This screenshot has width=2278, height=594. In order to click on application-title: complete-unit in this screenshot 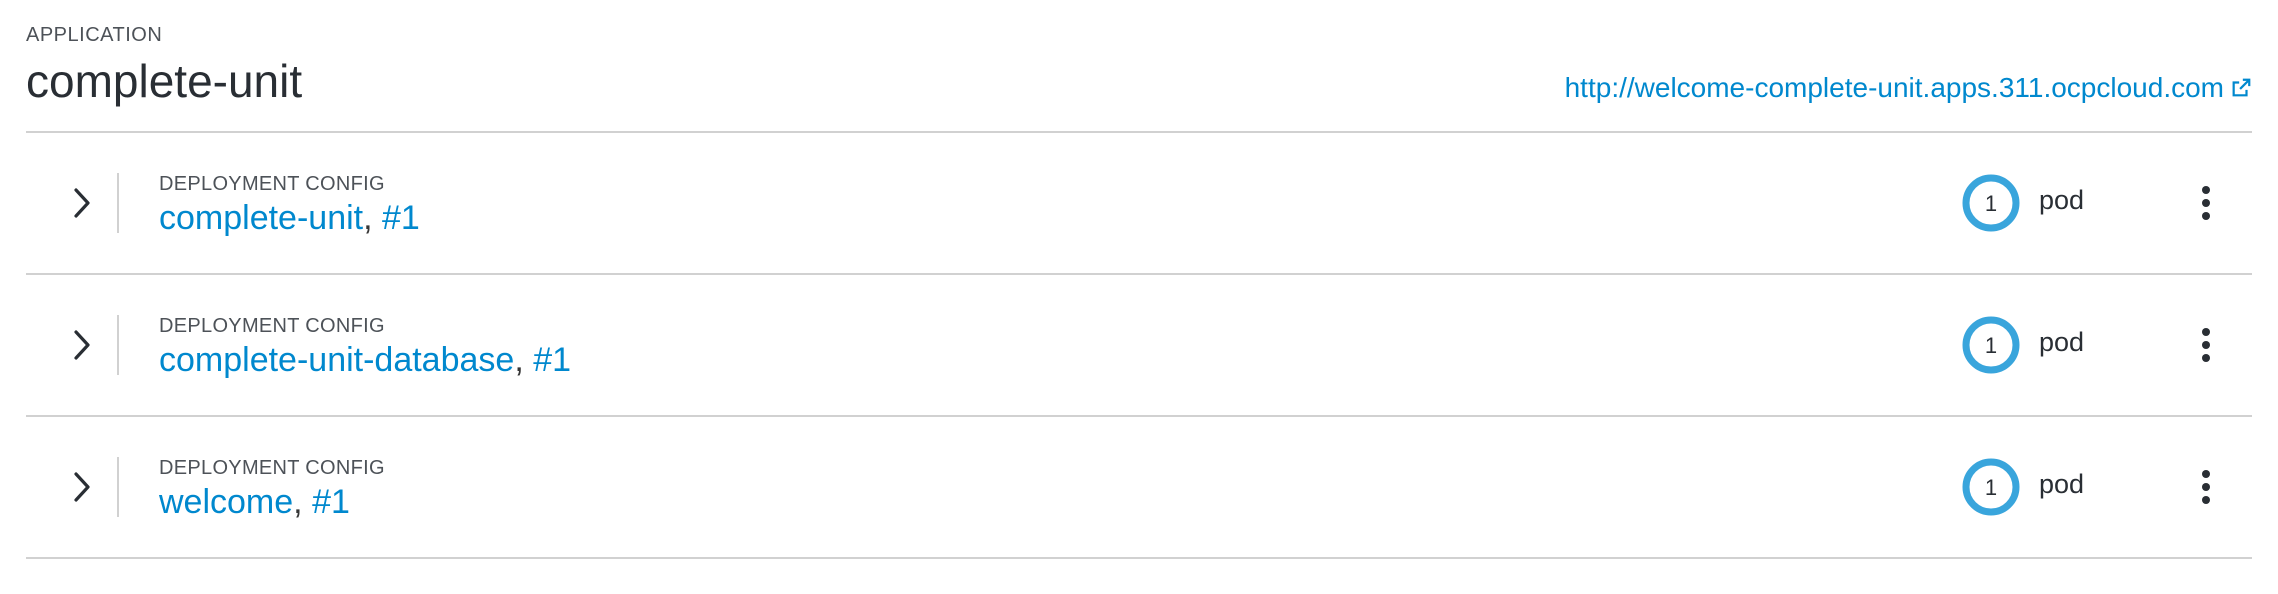, I will do `click(164, 81)`.